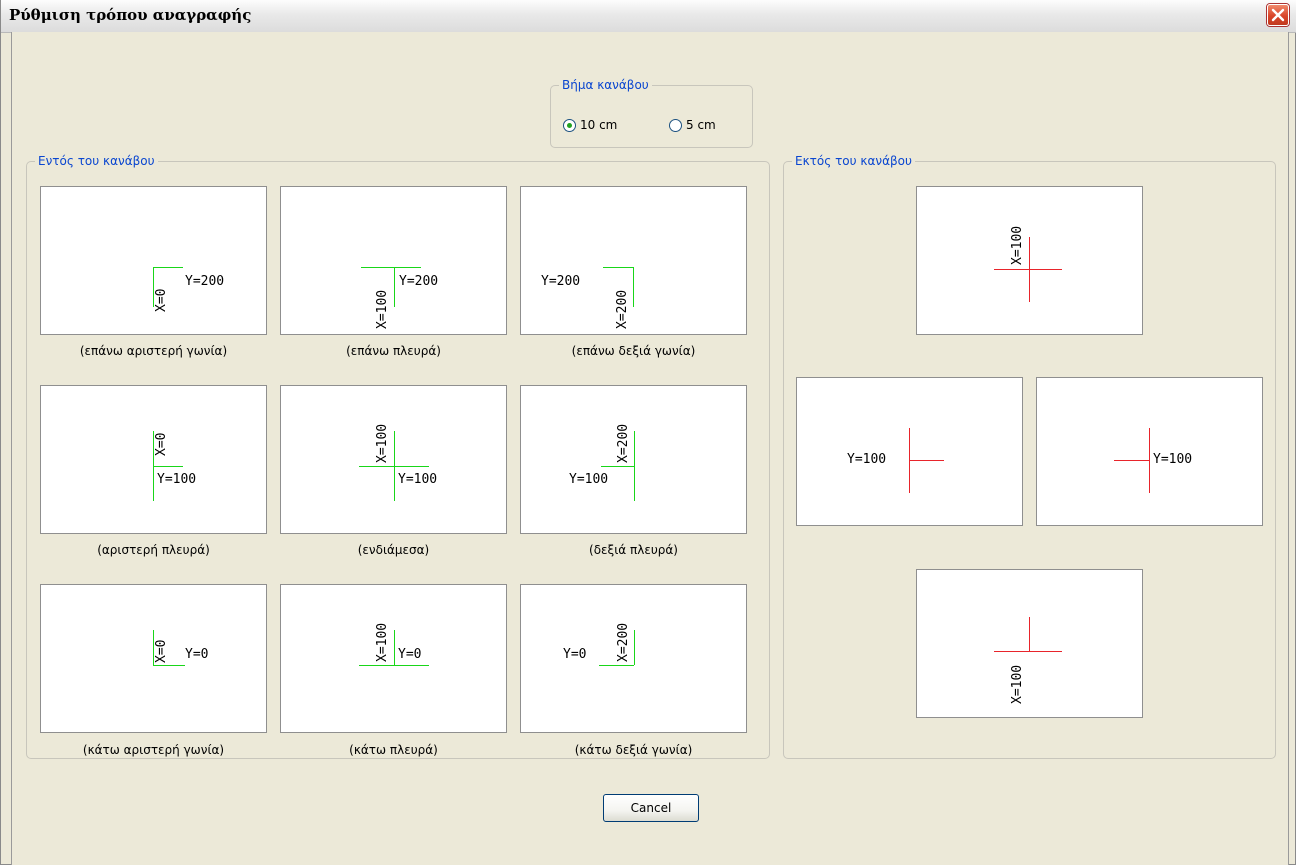  What do you see at coordinates (701, 125) in the screenshot?
I see `radio-5cm-label: 5 cm` at bounding box center [701, 125].